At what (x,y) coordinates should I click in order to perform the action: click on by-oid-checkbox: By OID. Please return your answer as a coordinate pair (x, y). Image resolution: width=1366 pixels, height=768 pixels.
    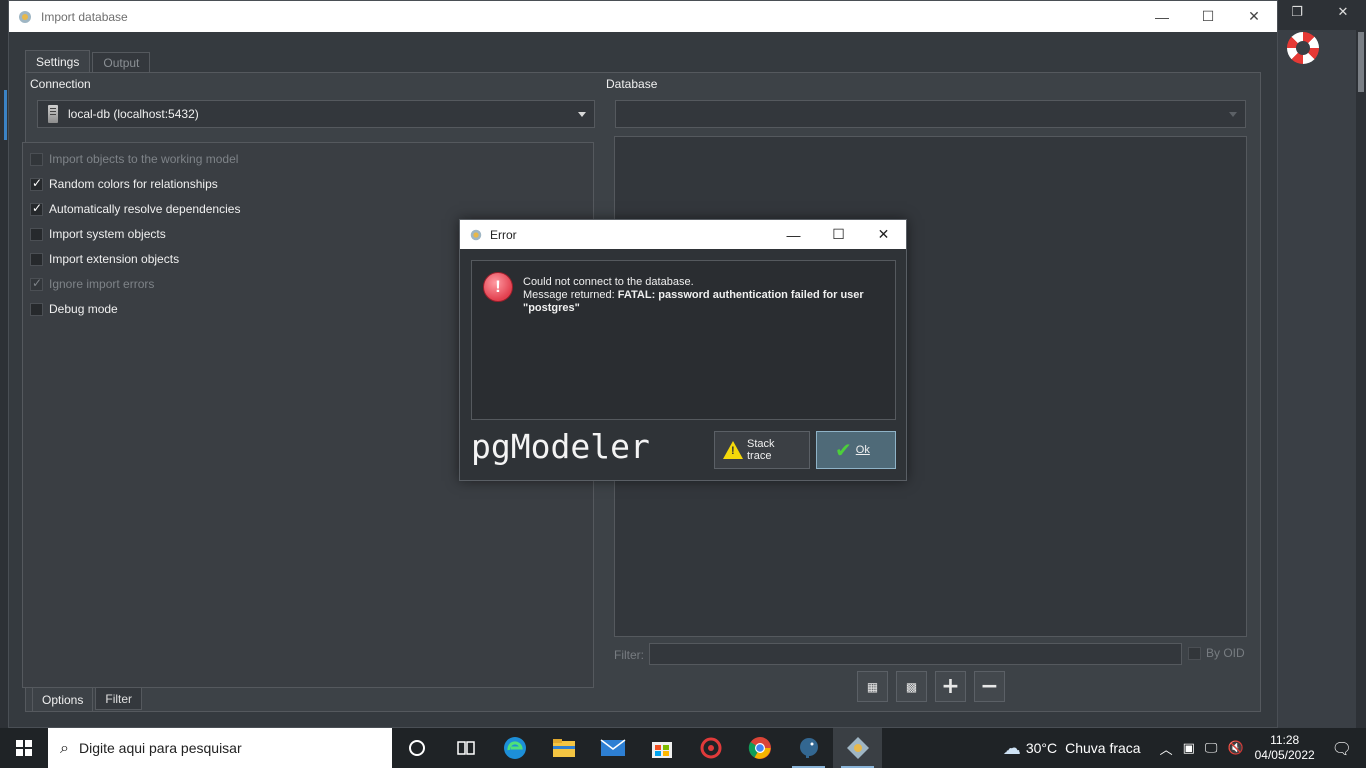
    Looking at the image, I should click on (1216, 653).